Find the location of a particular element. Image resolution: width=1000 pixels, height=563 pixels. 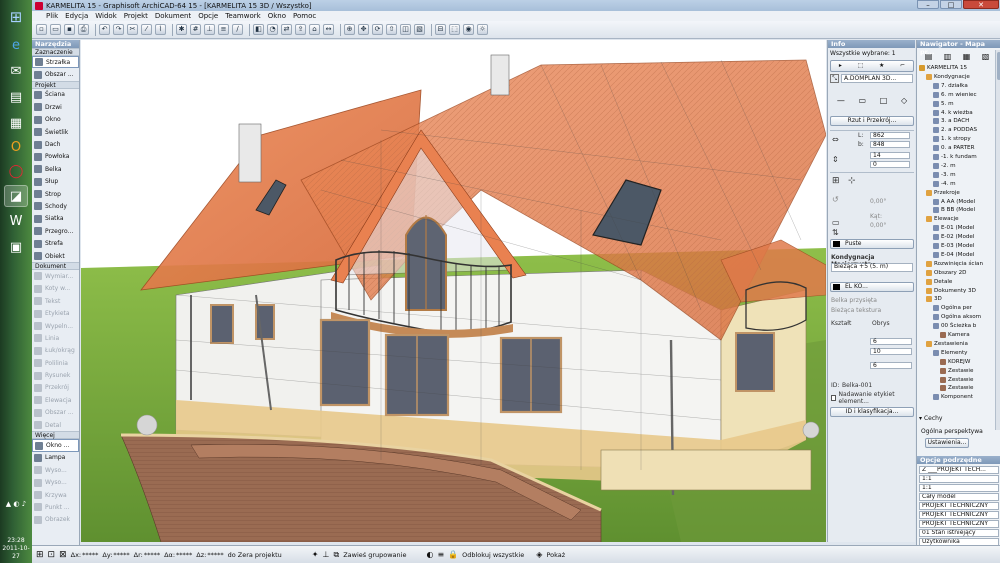

tool-item: Przekrój is located at coordinates (55, 388).